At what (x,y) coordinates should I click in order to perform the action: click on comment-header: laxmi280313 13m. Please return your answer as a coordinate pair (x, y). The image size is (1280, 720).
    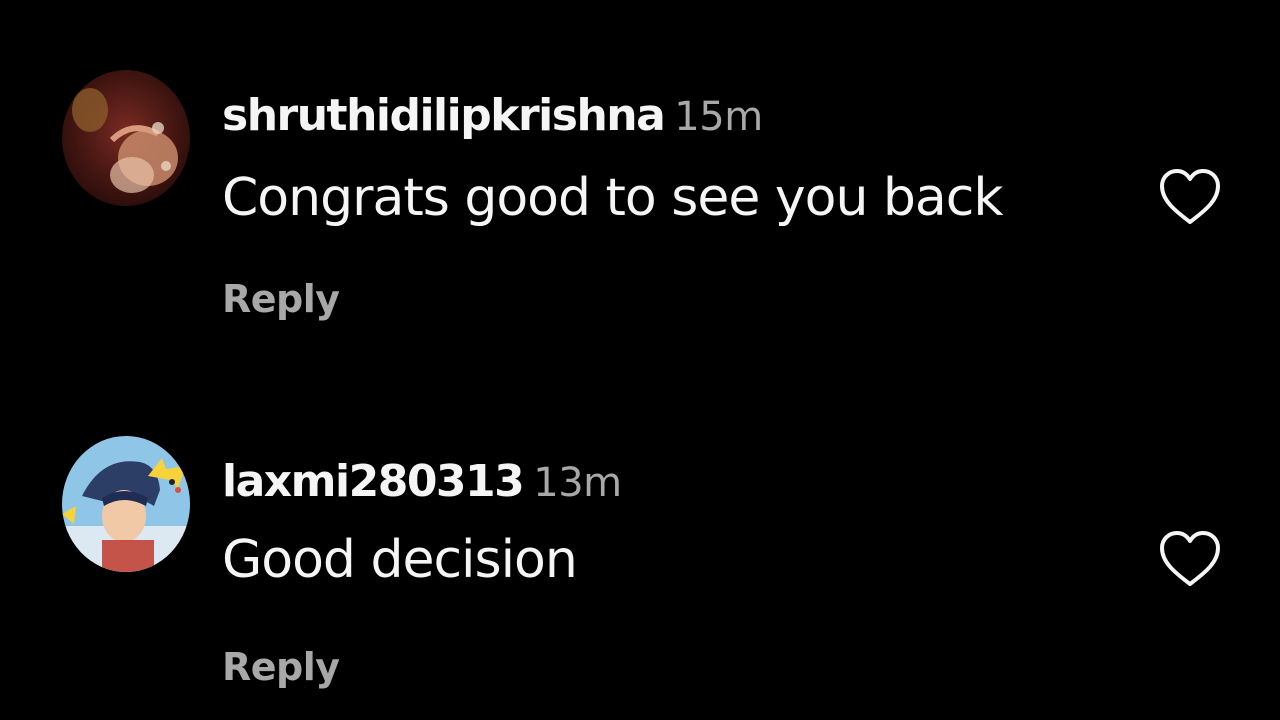
    Looking at the image, I should click on (422, 486).